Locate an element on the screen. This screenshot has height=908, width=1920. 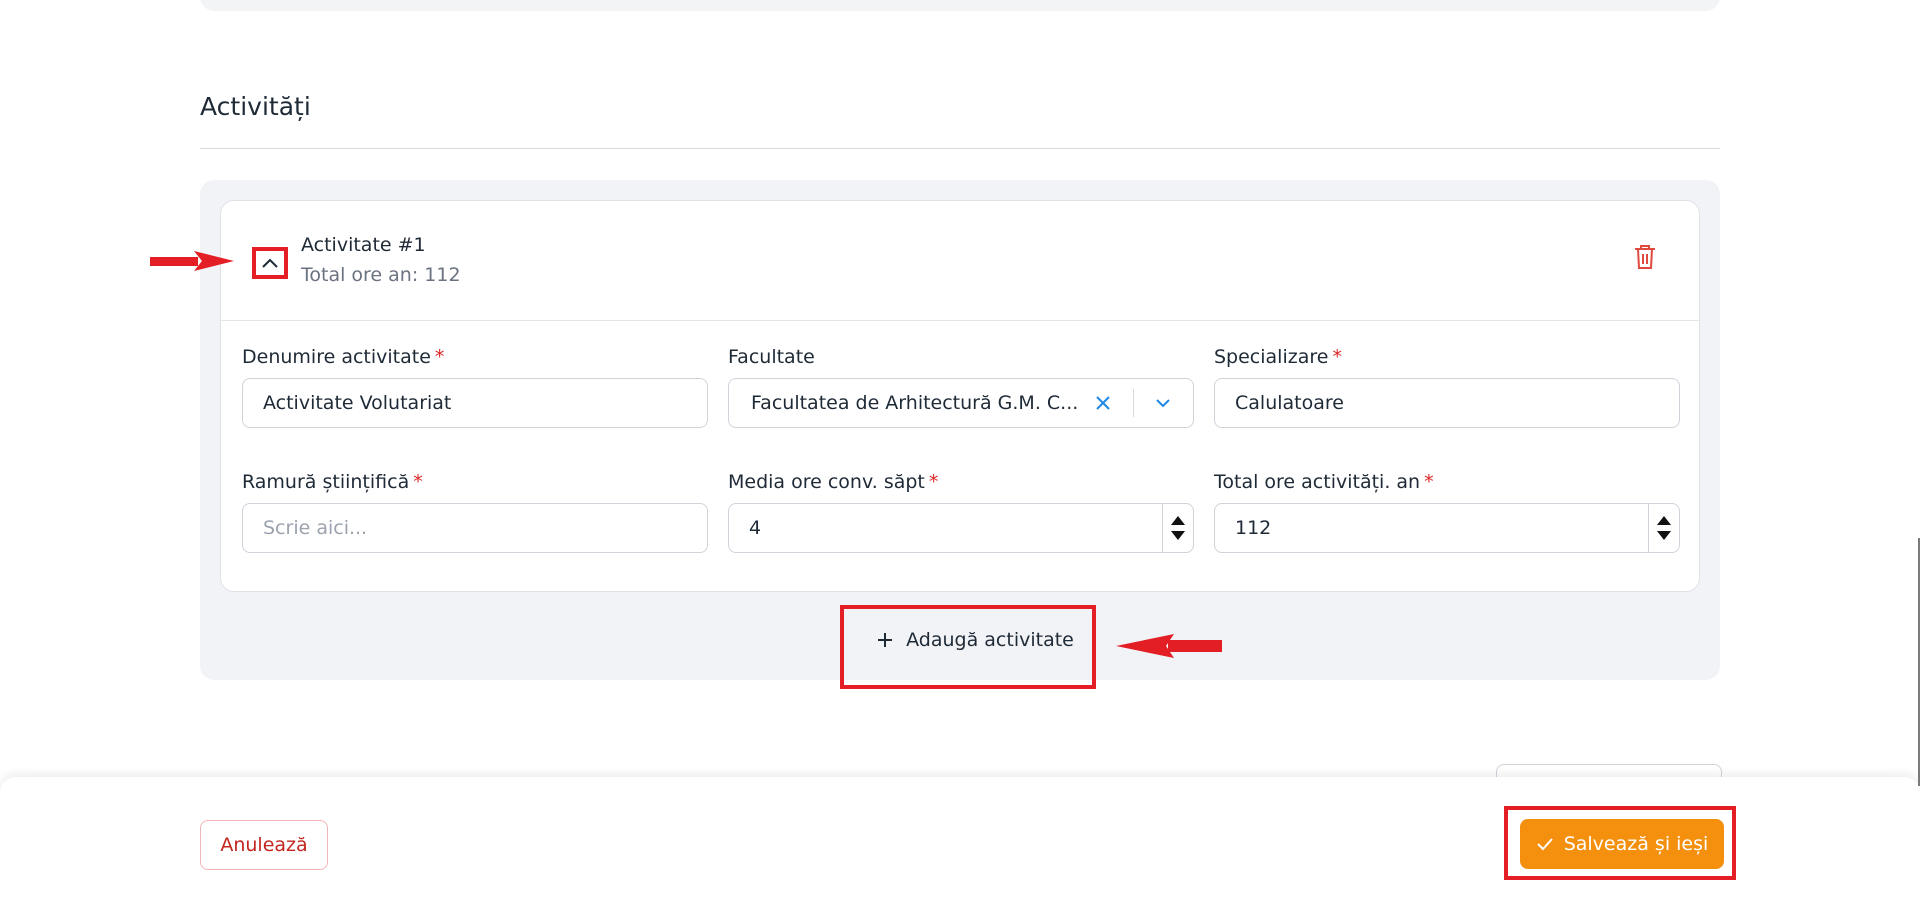
media-label: Media ore conv. săpt * is located at coordinates (833, 482).